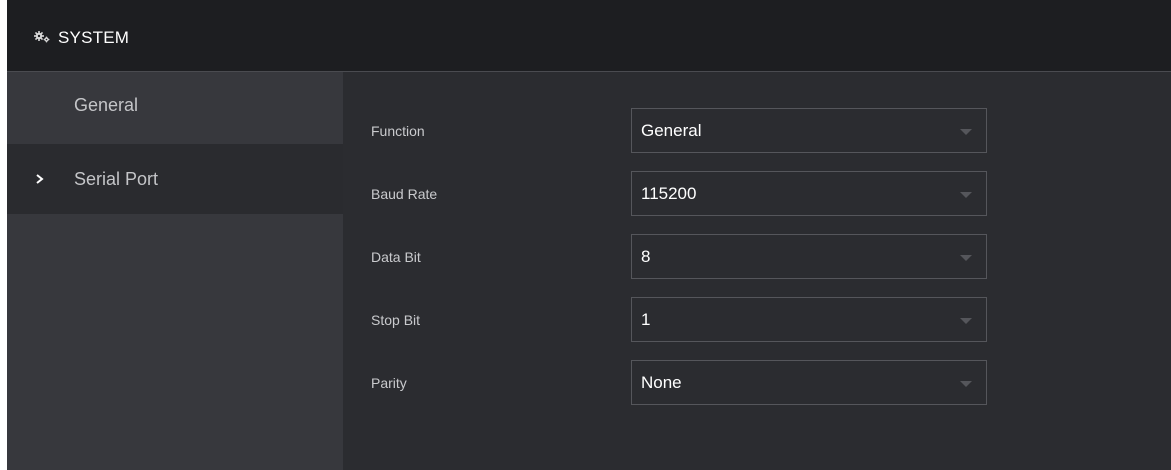 The image size is (1171, 470). What do you see at coordinates (661, 382) in the screenshot?
I see `select-value: None` at bounding box center [661, 382].